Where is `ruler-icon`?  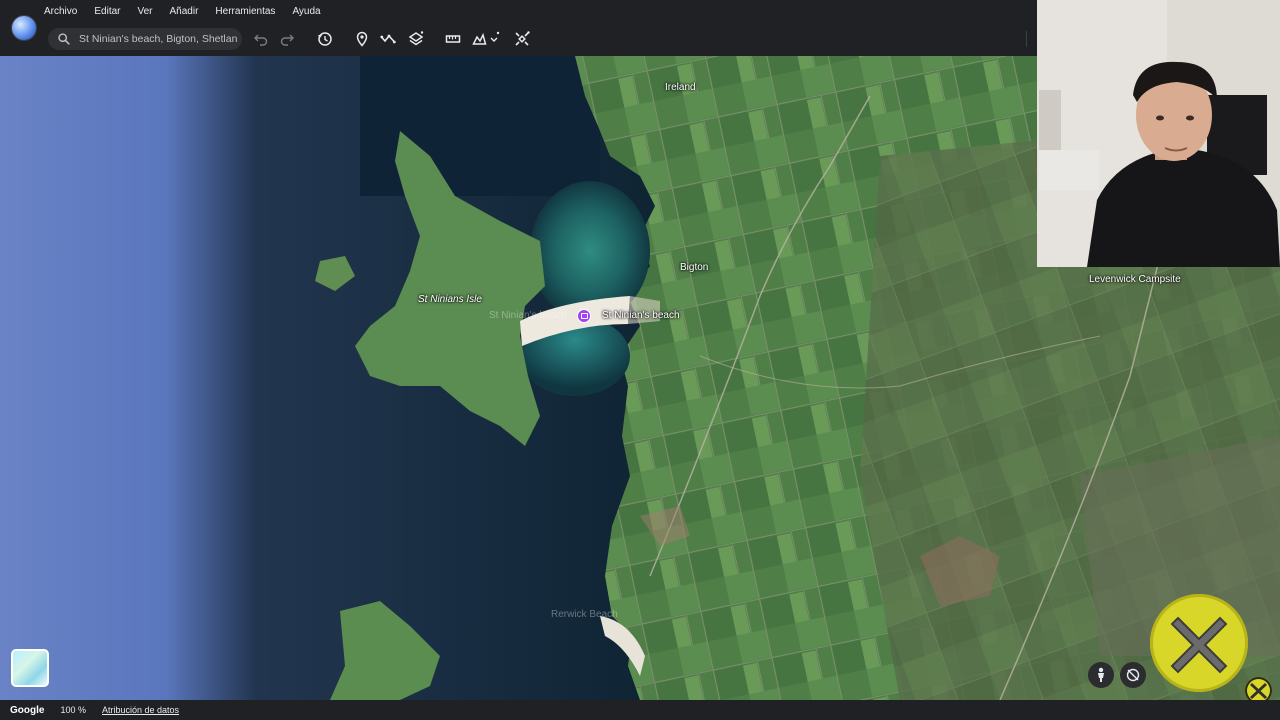 ruler-icon is located at coordinates (453, 39).